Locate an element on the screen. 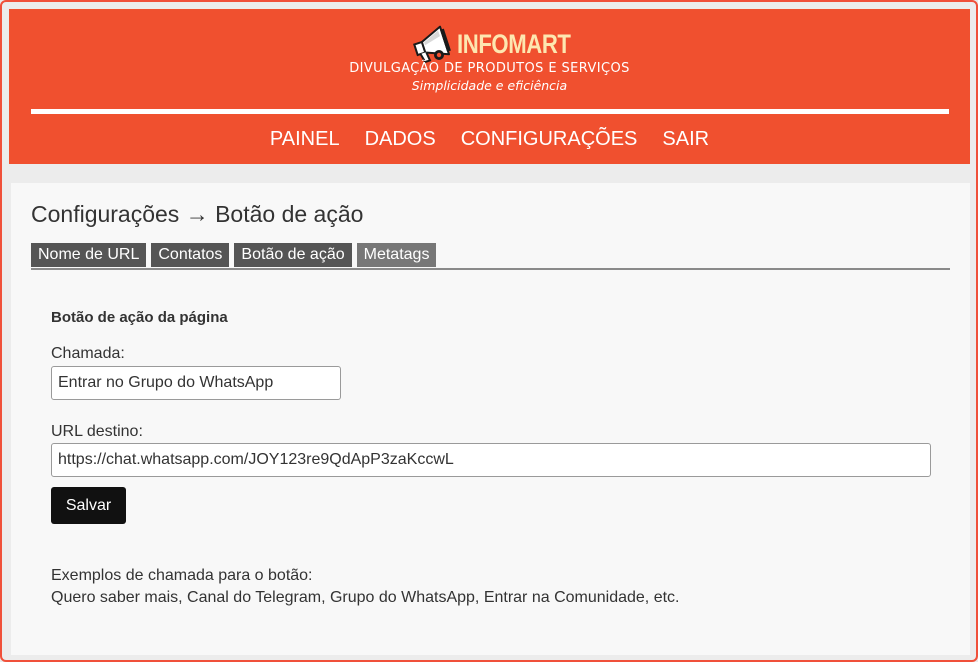 The height and width of the screenshot is (662, 978). tab-botao-de-acao: Botão de ação is located at coordinates (293, 255).